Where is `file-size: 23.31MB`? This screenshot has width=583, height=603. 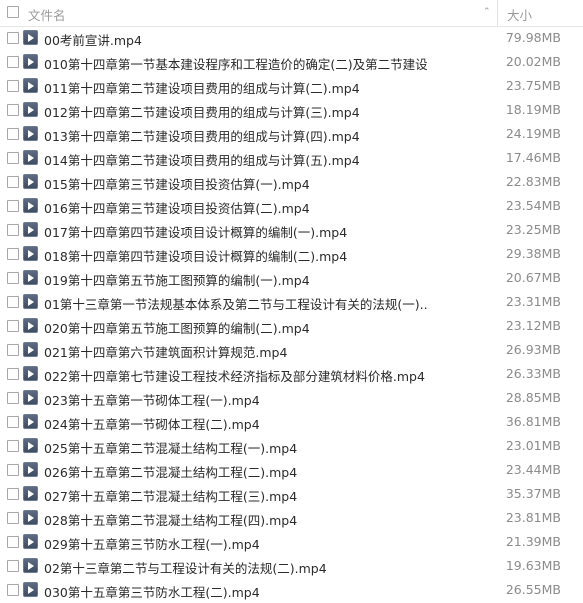 file-size: 23.31MB is located at coordinates (533, 301).